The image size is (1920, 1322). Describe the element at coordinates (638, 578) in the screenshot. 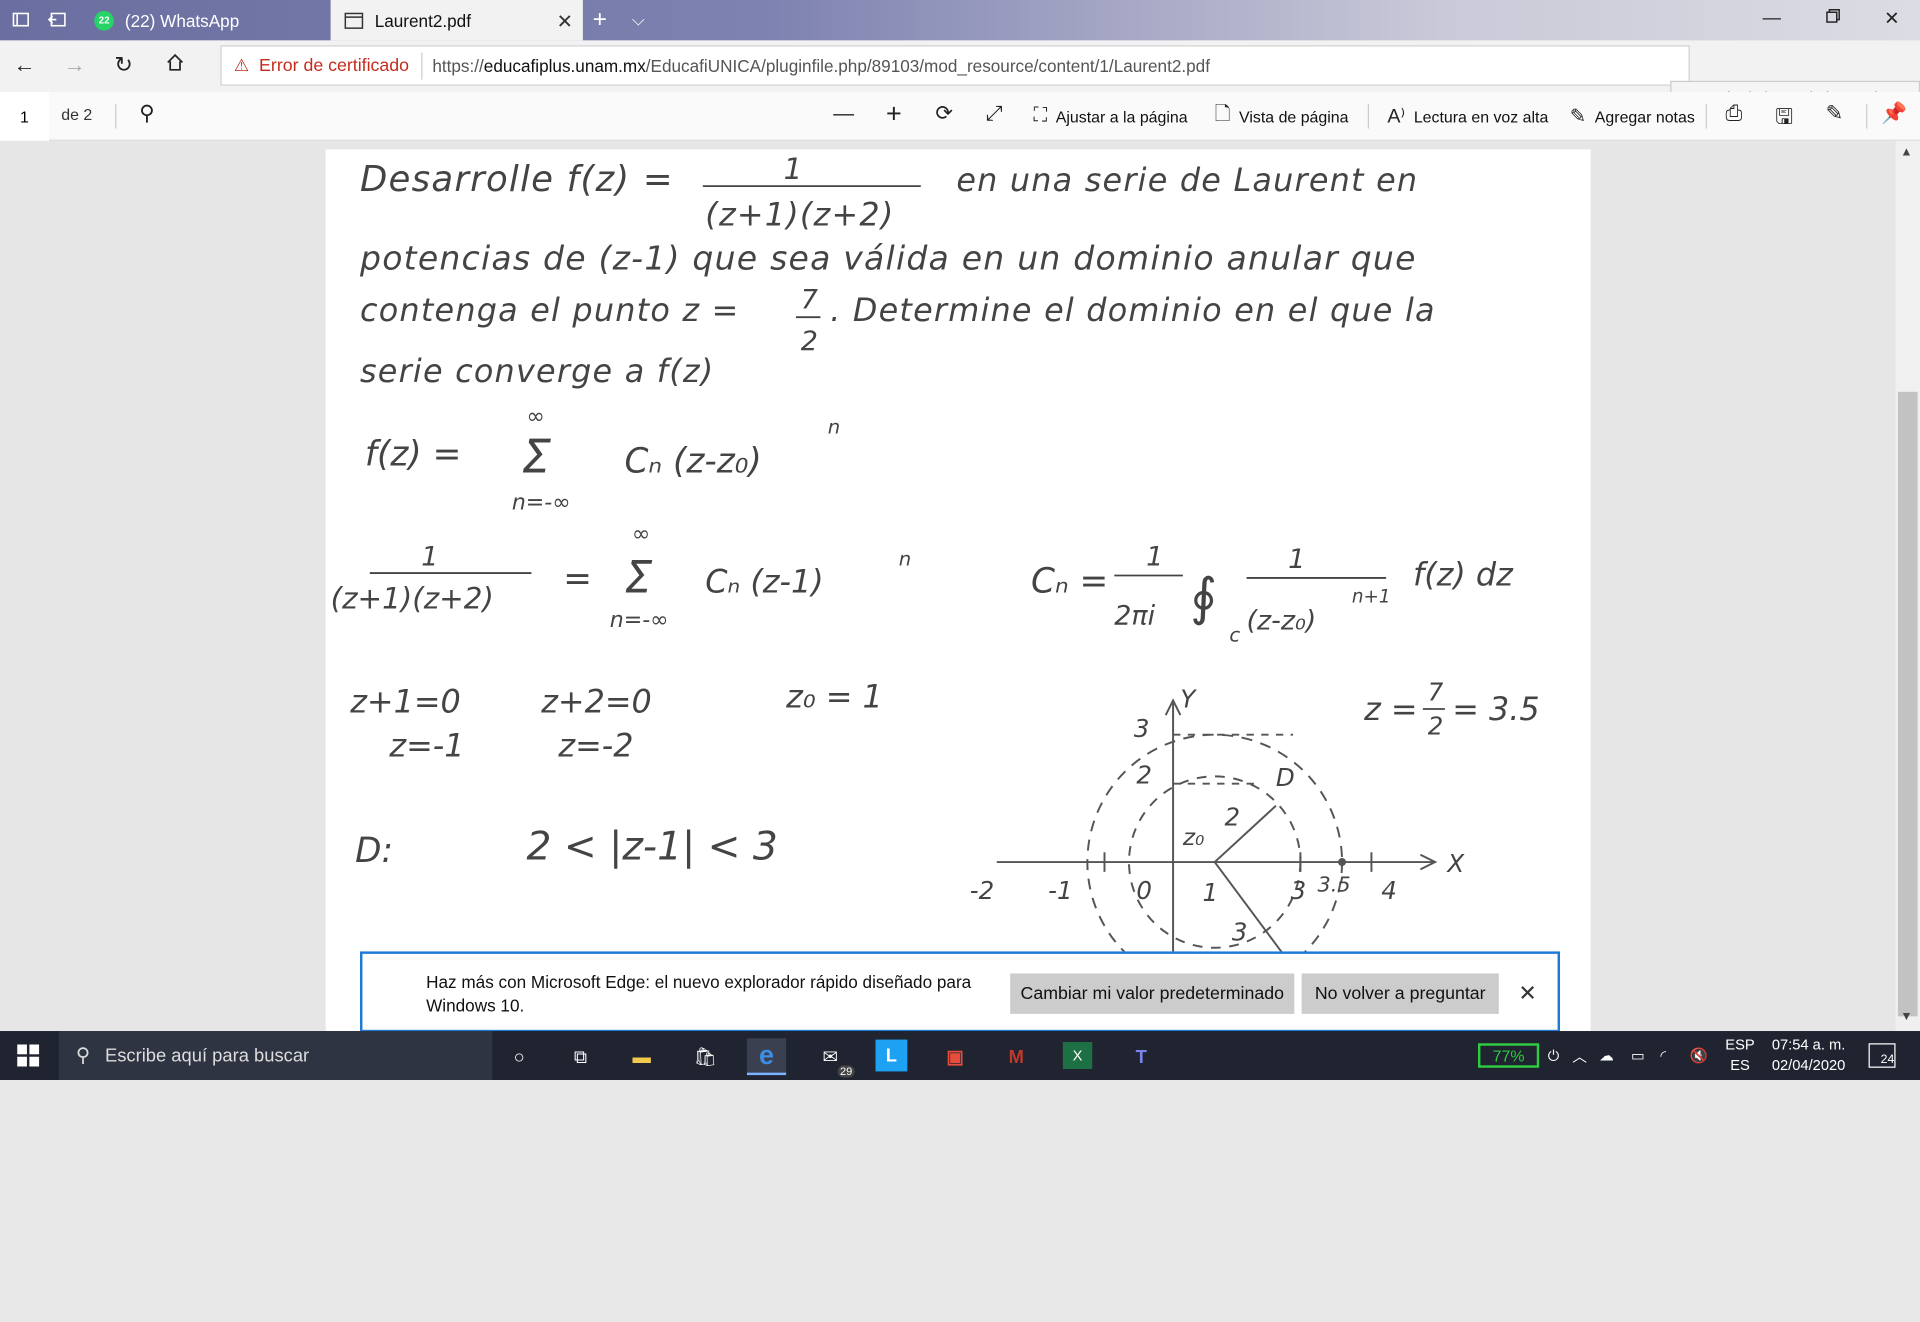

I see `eq2-sum: Σ` at that location.